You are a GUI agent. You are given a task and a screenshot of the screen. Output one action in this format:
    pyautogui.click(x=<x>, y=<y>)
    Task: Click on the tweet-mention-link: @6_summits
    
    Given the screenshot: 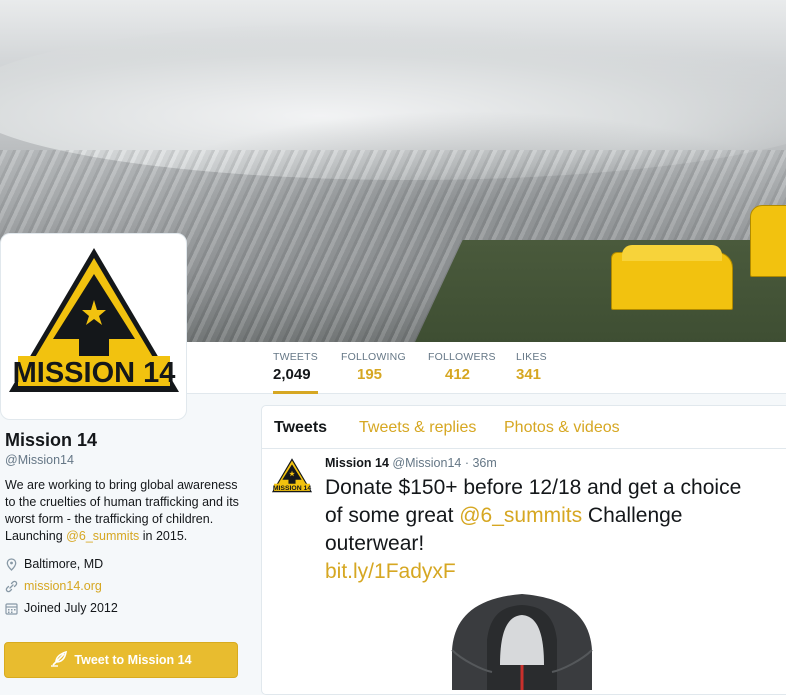 What is the action you would take?
    pyautogui.click(x=520, y=515)
    